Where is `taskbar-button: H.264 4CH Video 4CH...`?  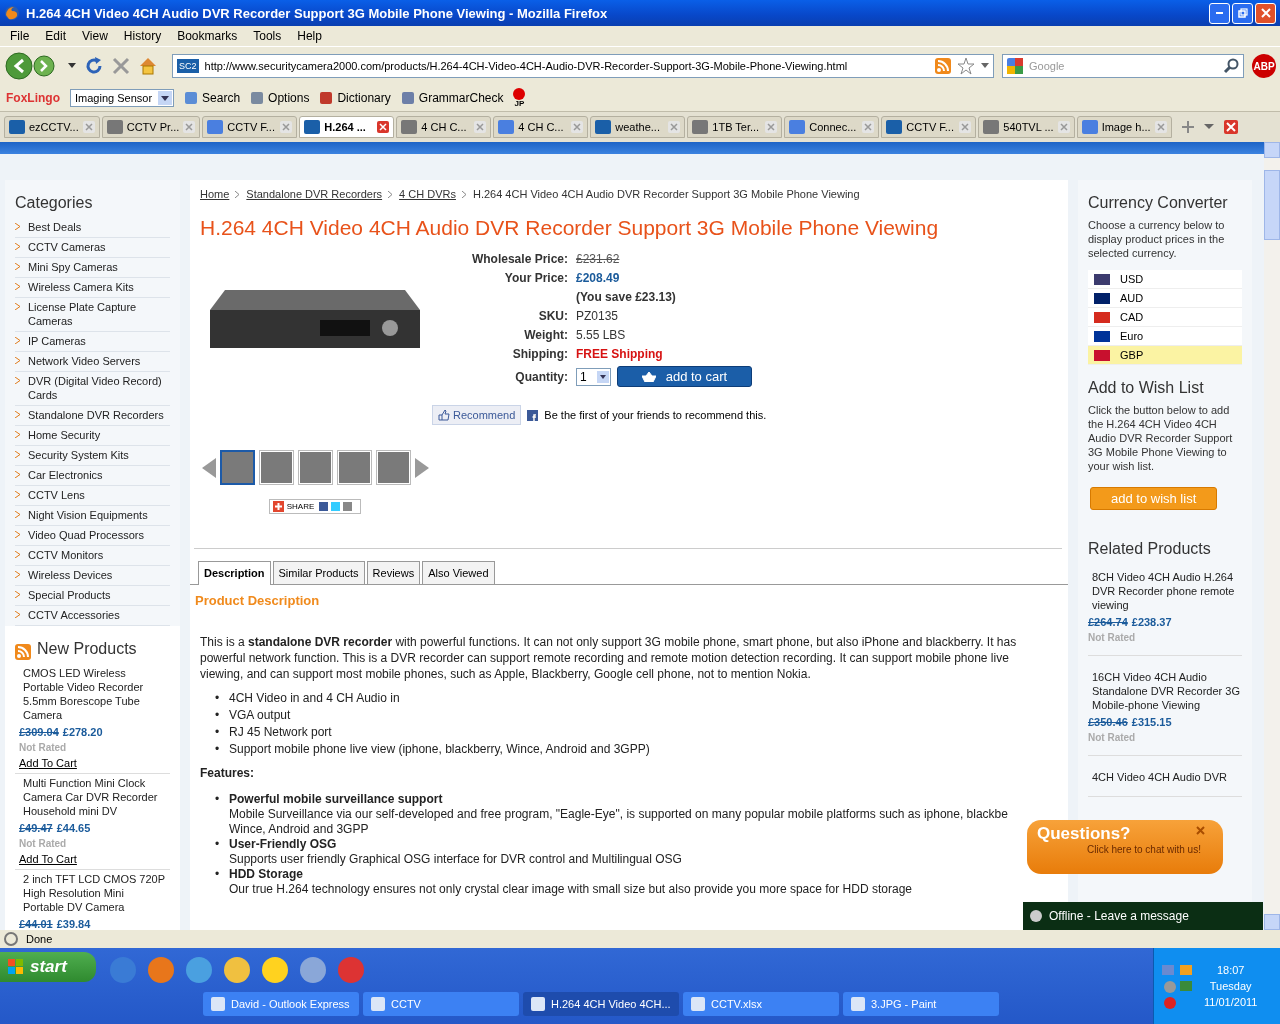 taskbar-button: H.264 4CH Video 4CH... is located at coordinates (601, 1004).